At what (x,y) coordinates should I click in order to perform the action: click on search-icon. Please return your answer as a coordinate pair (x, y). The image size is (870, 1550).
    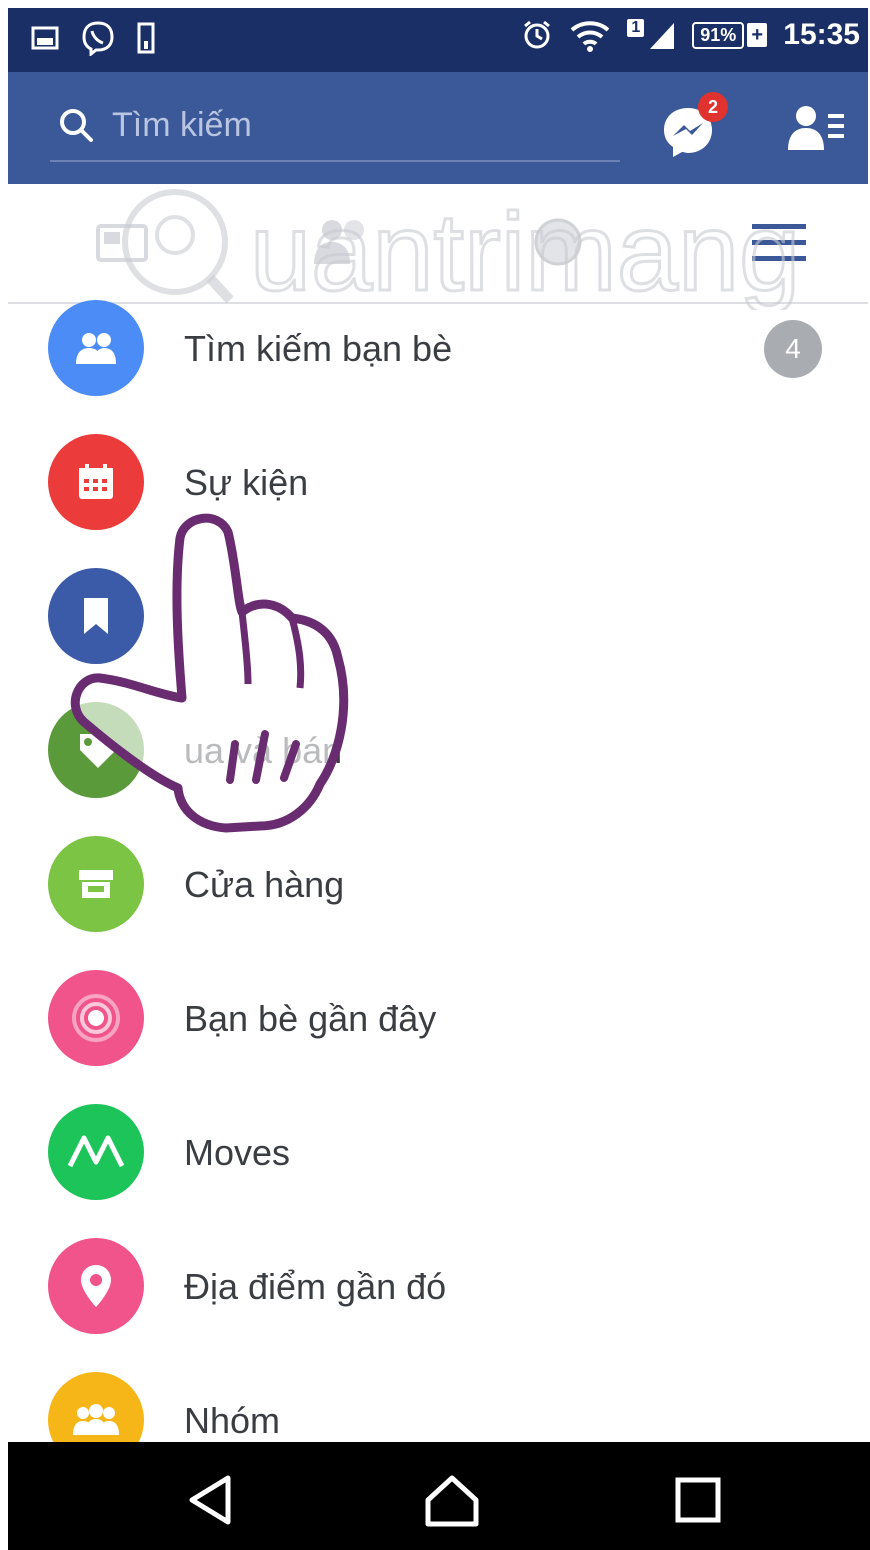
    Looking at the image, I should click on (76, 125).